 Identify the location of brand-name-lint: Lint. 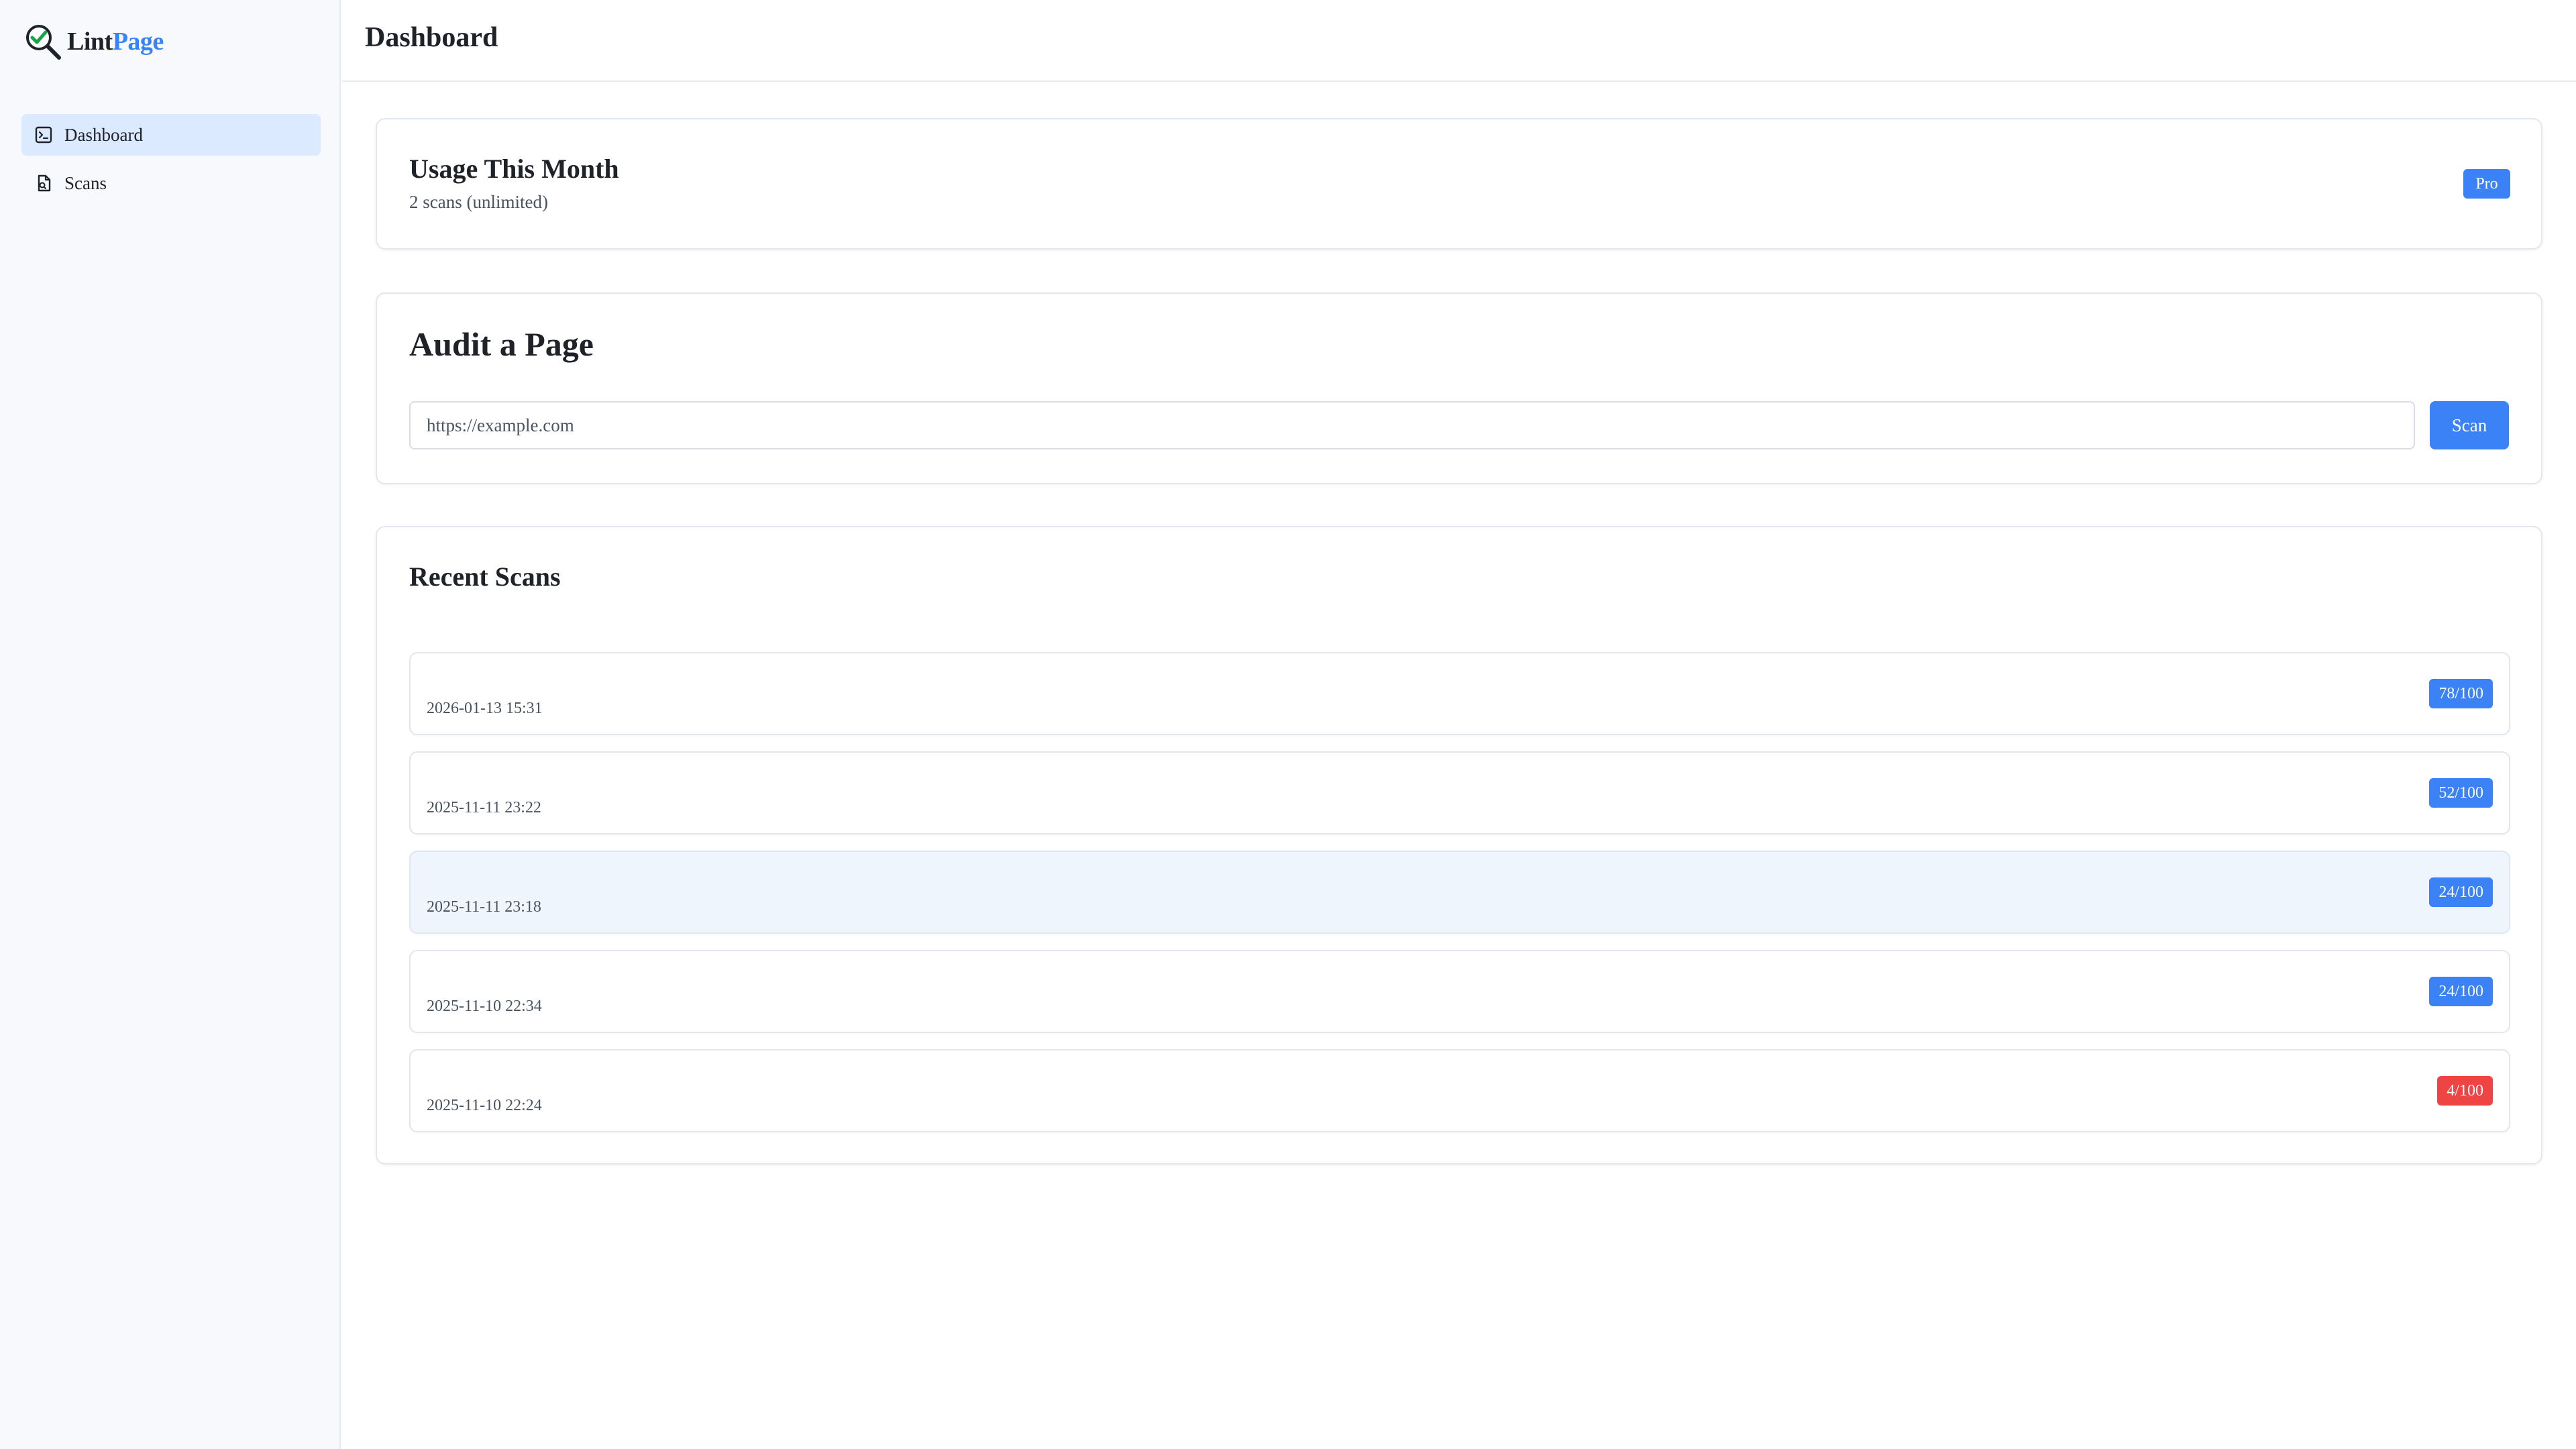
(90, 42).